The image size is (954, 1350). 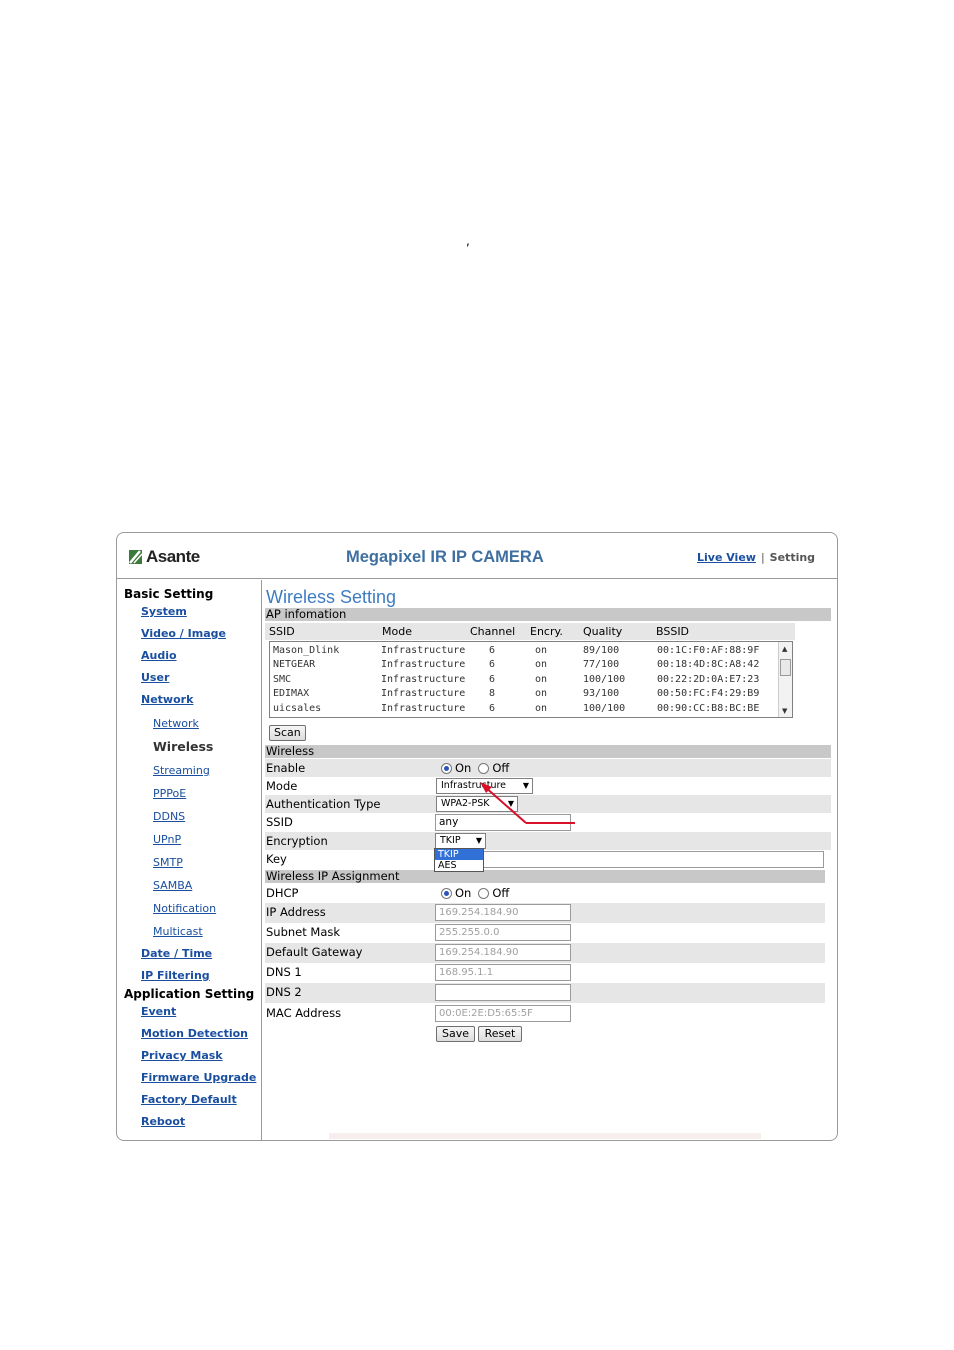 What do you see at coordinates (176, 723) in the screenshot?
I see `sidebar-subitem-network: Network` at bounding box center [176, 723].